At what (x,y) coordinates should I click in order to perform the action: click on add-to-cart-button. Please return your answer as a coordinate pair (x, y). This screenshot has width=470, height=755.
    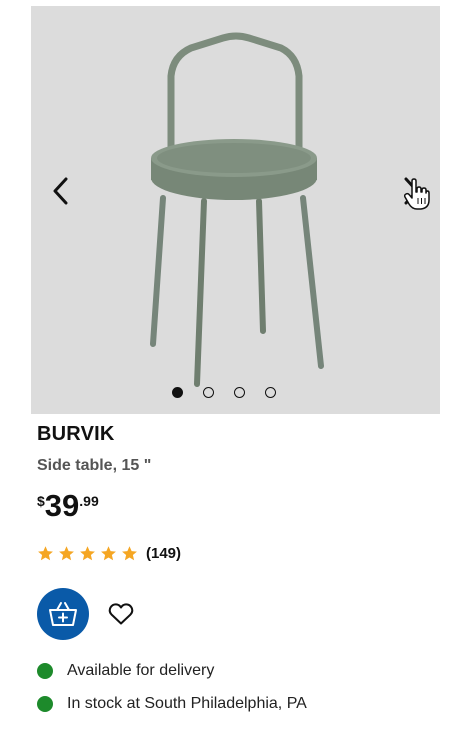
    Looking at the image, I should click on (63, 614).